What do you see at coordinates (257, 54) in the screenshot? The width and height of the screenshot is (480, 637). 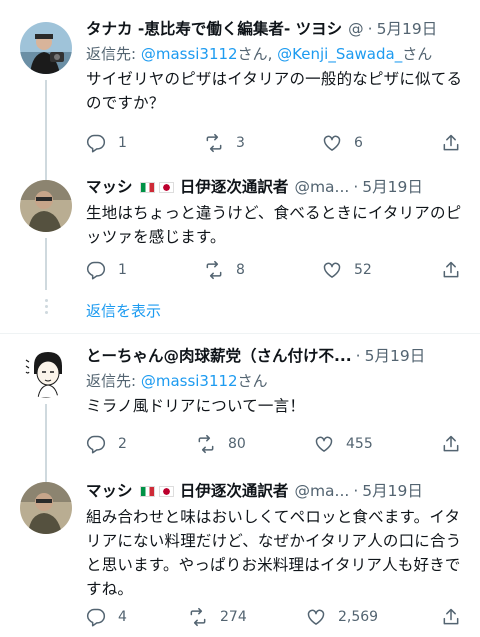 I see `reply-to-separator: さん,` at bounding box center [257, 54].